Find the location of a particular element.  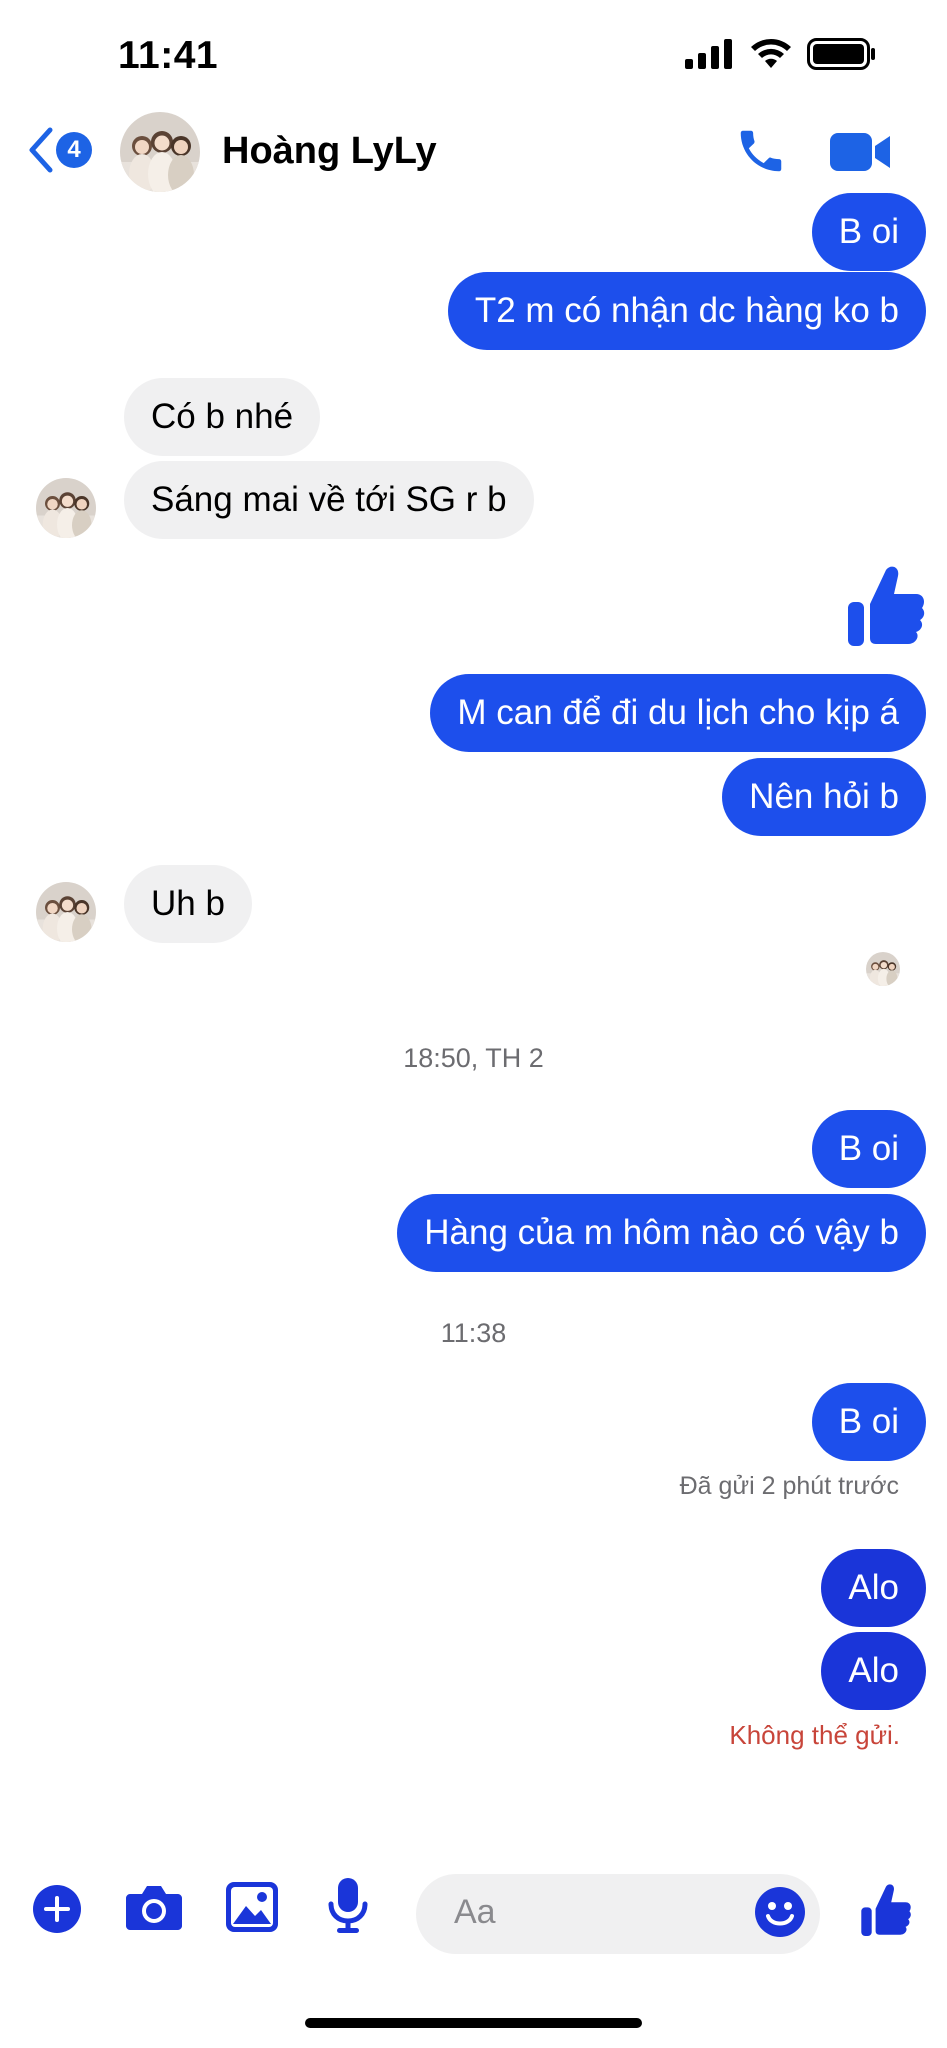

battery-icon is located at coordinates (841, 54).